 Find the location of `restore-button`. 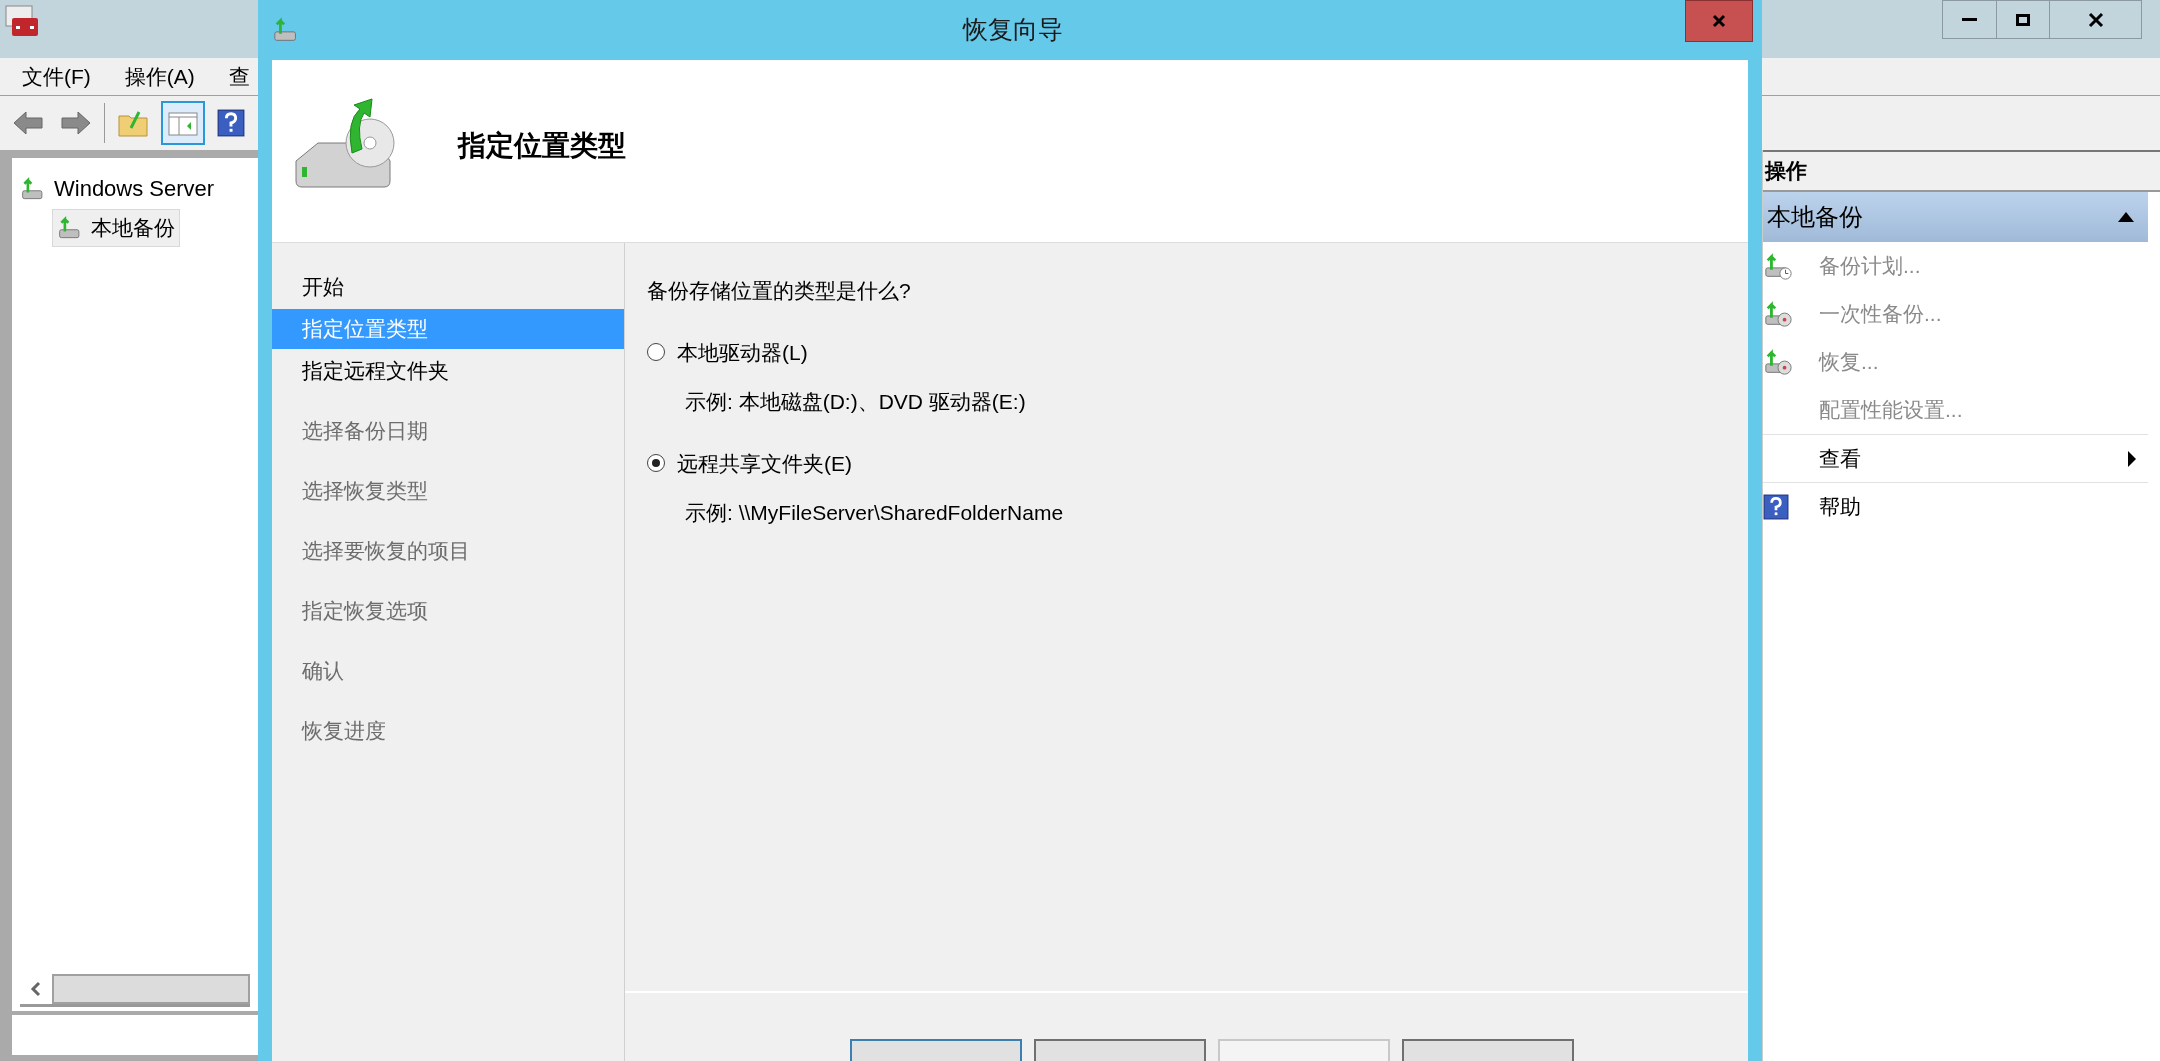

restore-button is located at coordinates (2023, 19).